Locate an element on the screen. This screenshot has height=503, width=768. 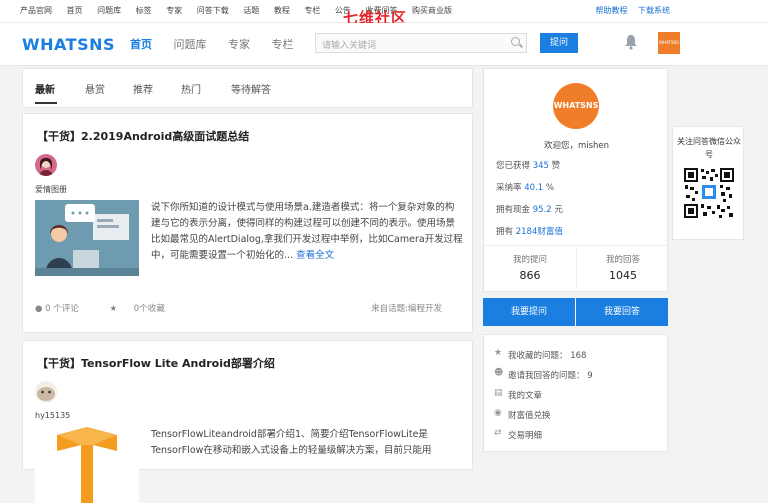
user-avatar: WHATSNS is located at coordinates (669, 43).